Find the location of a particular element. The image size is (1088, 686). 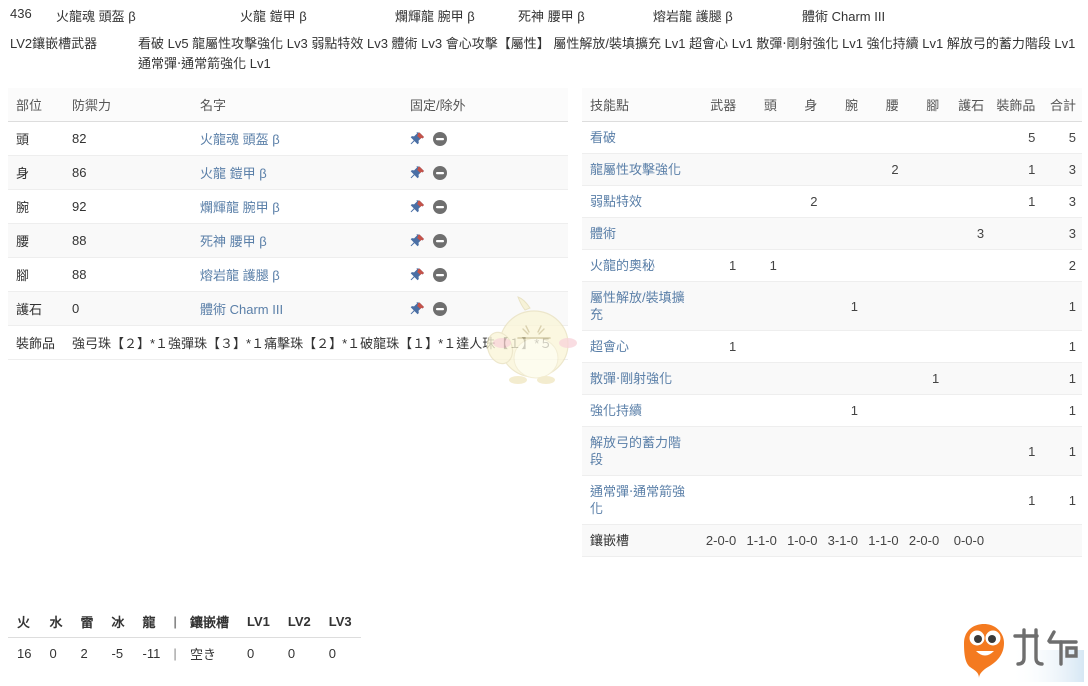

skill-name-link: 散彈‧剛射強化 is located at coordinates (631, 378).